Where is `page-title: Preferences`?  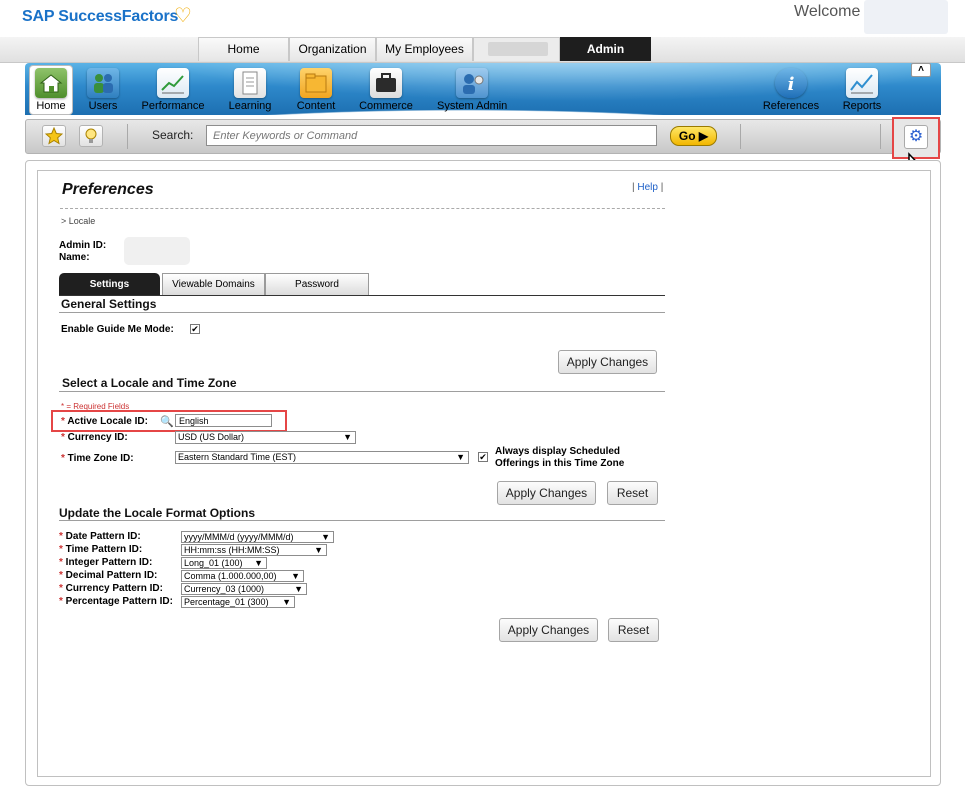
page-title: Preferences is located at coordinates (108, 189).